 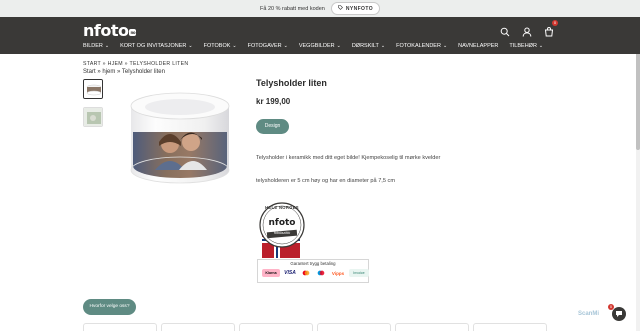 I want to click on nav-item-veggbilder: VEGGBILDER ⌄, so click(x=320, y=46).